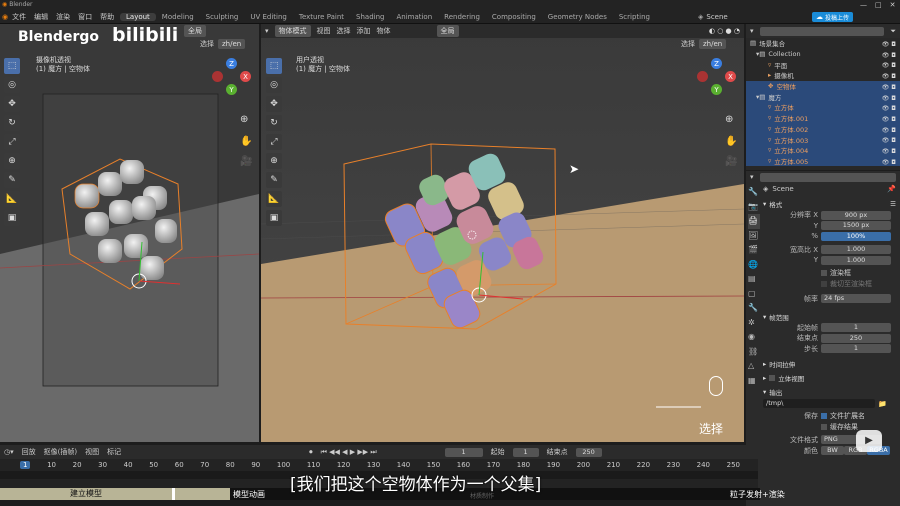 This screenshot has height=506, width=900. What do you see at coordinates (824, 426) in the screenshot?
I see `cache-checkbox` at bounding box center [824, 426].